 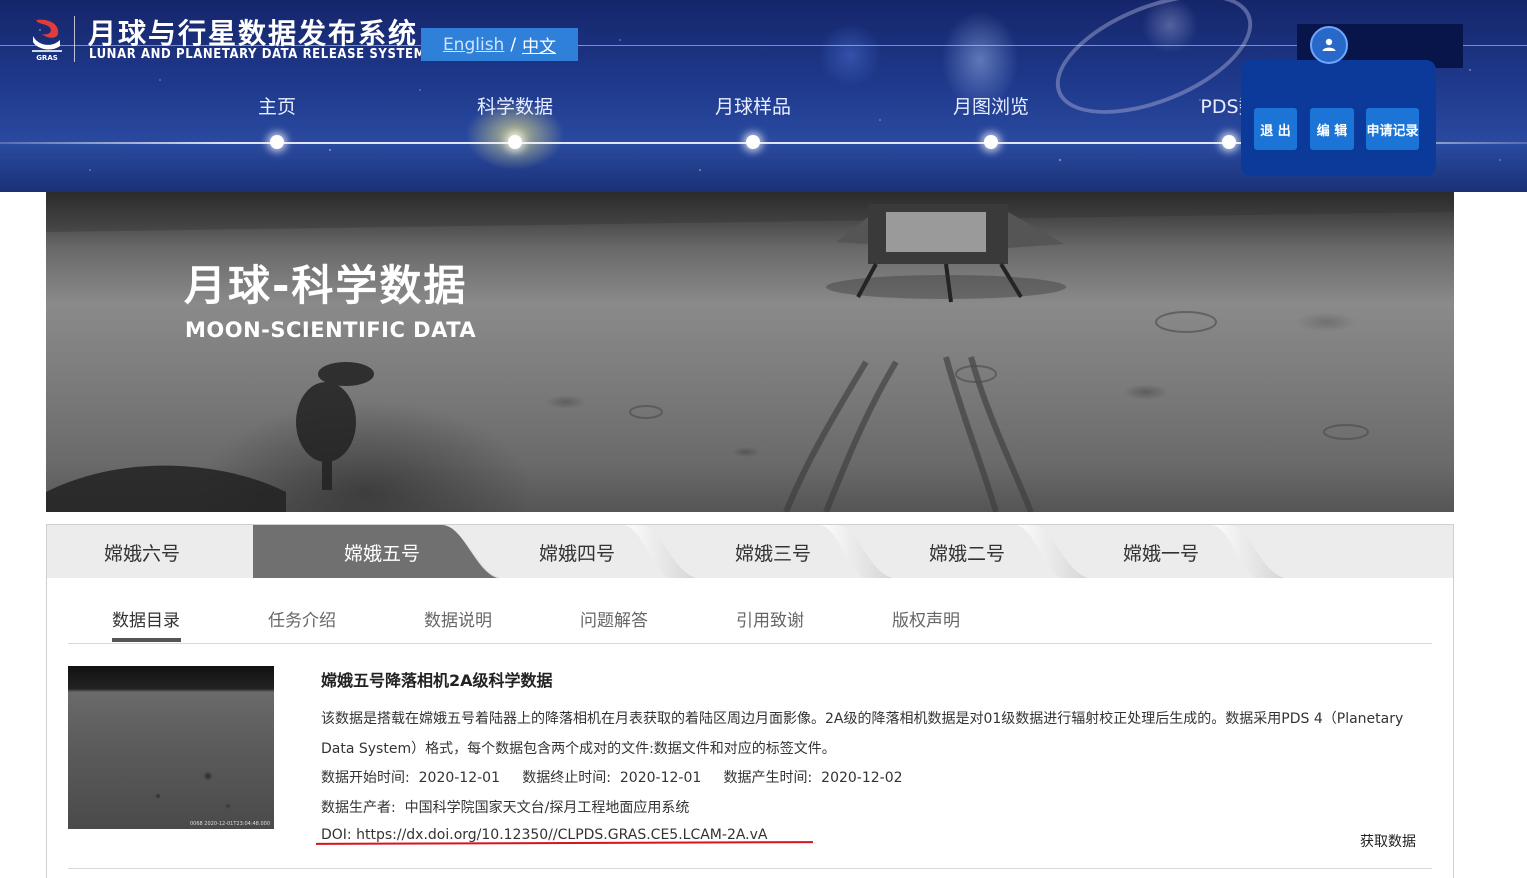 I want to click on logo-divider, so click(x=74, y=39).